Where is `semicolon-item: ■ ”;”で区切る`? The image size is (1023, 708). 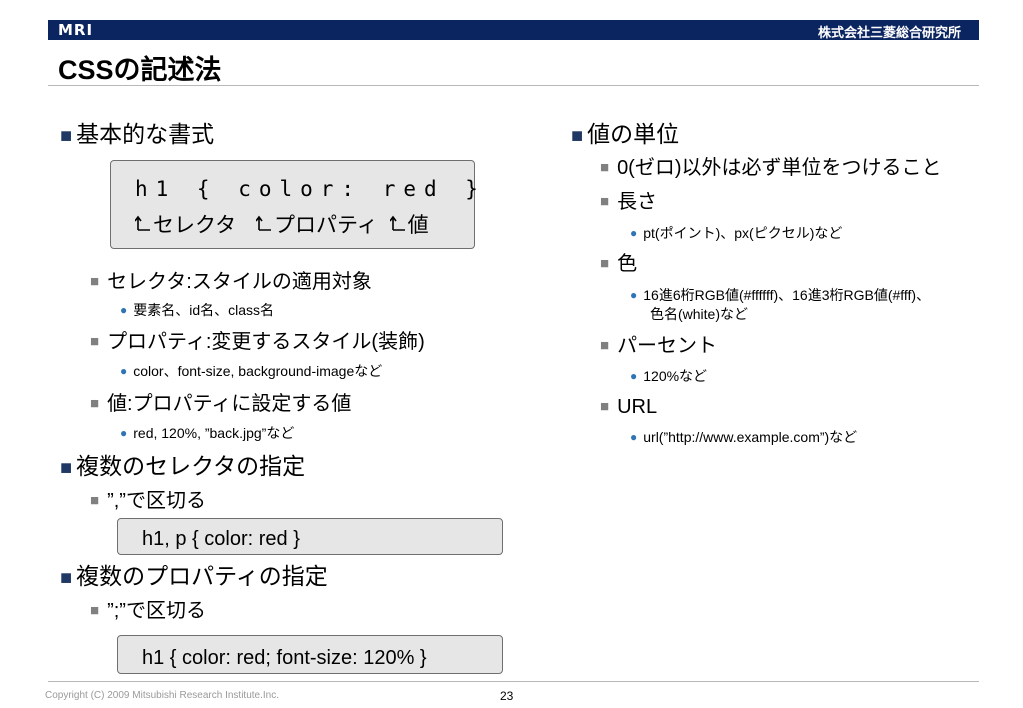 semicolon-item: ■ ”;”で区切る is located at coordinates (148, 611).